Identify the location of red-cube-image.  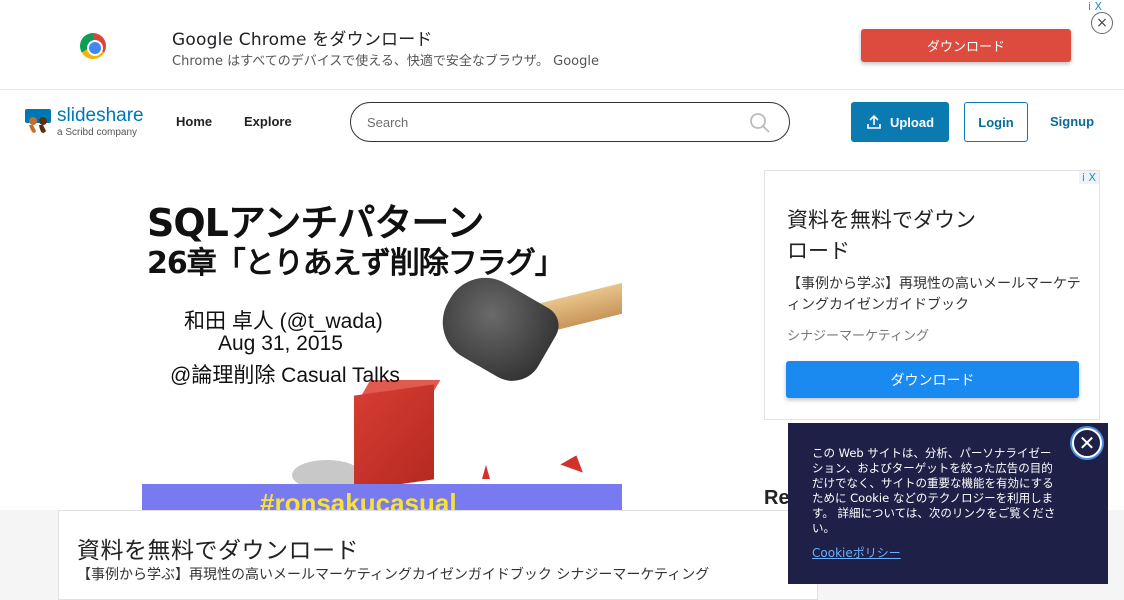
(394, 437).